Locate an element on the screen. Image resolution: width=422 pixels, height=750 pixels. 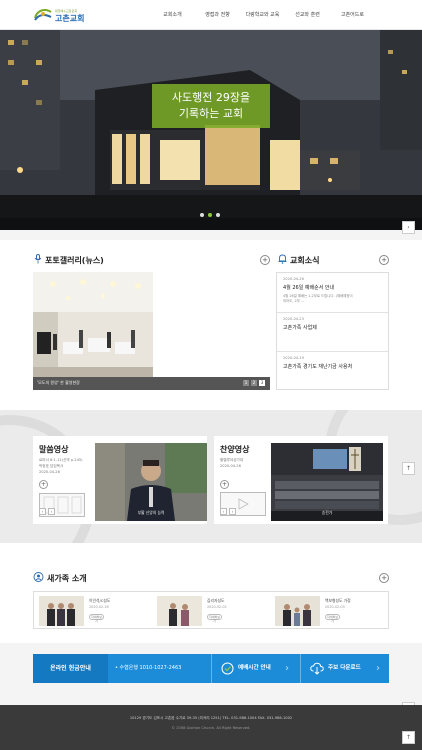
church-news-more-button: + is located at coordinates (384, 260).